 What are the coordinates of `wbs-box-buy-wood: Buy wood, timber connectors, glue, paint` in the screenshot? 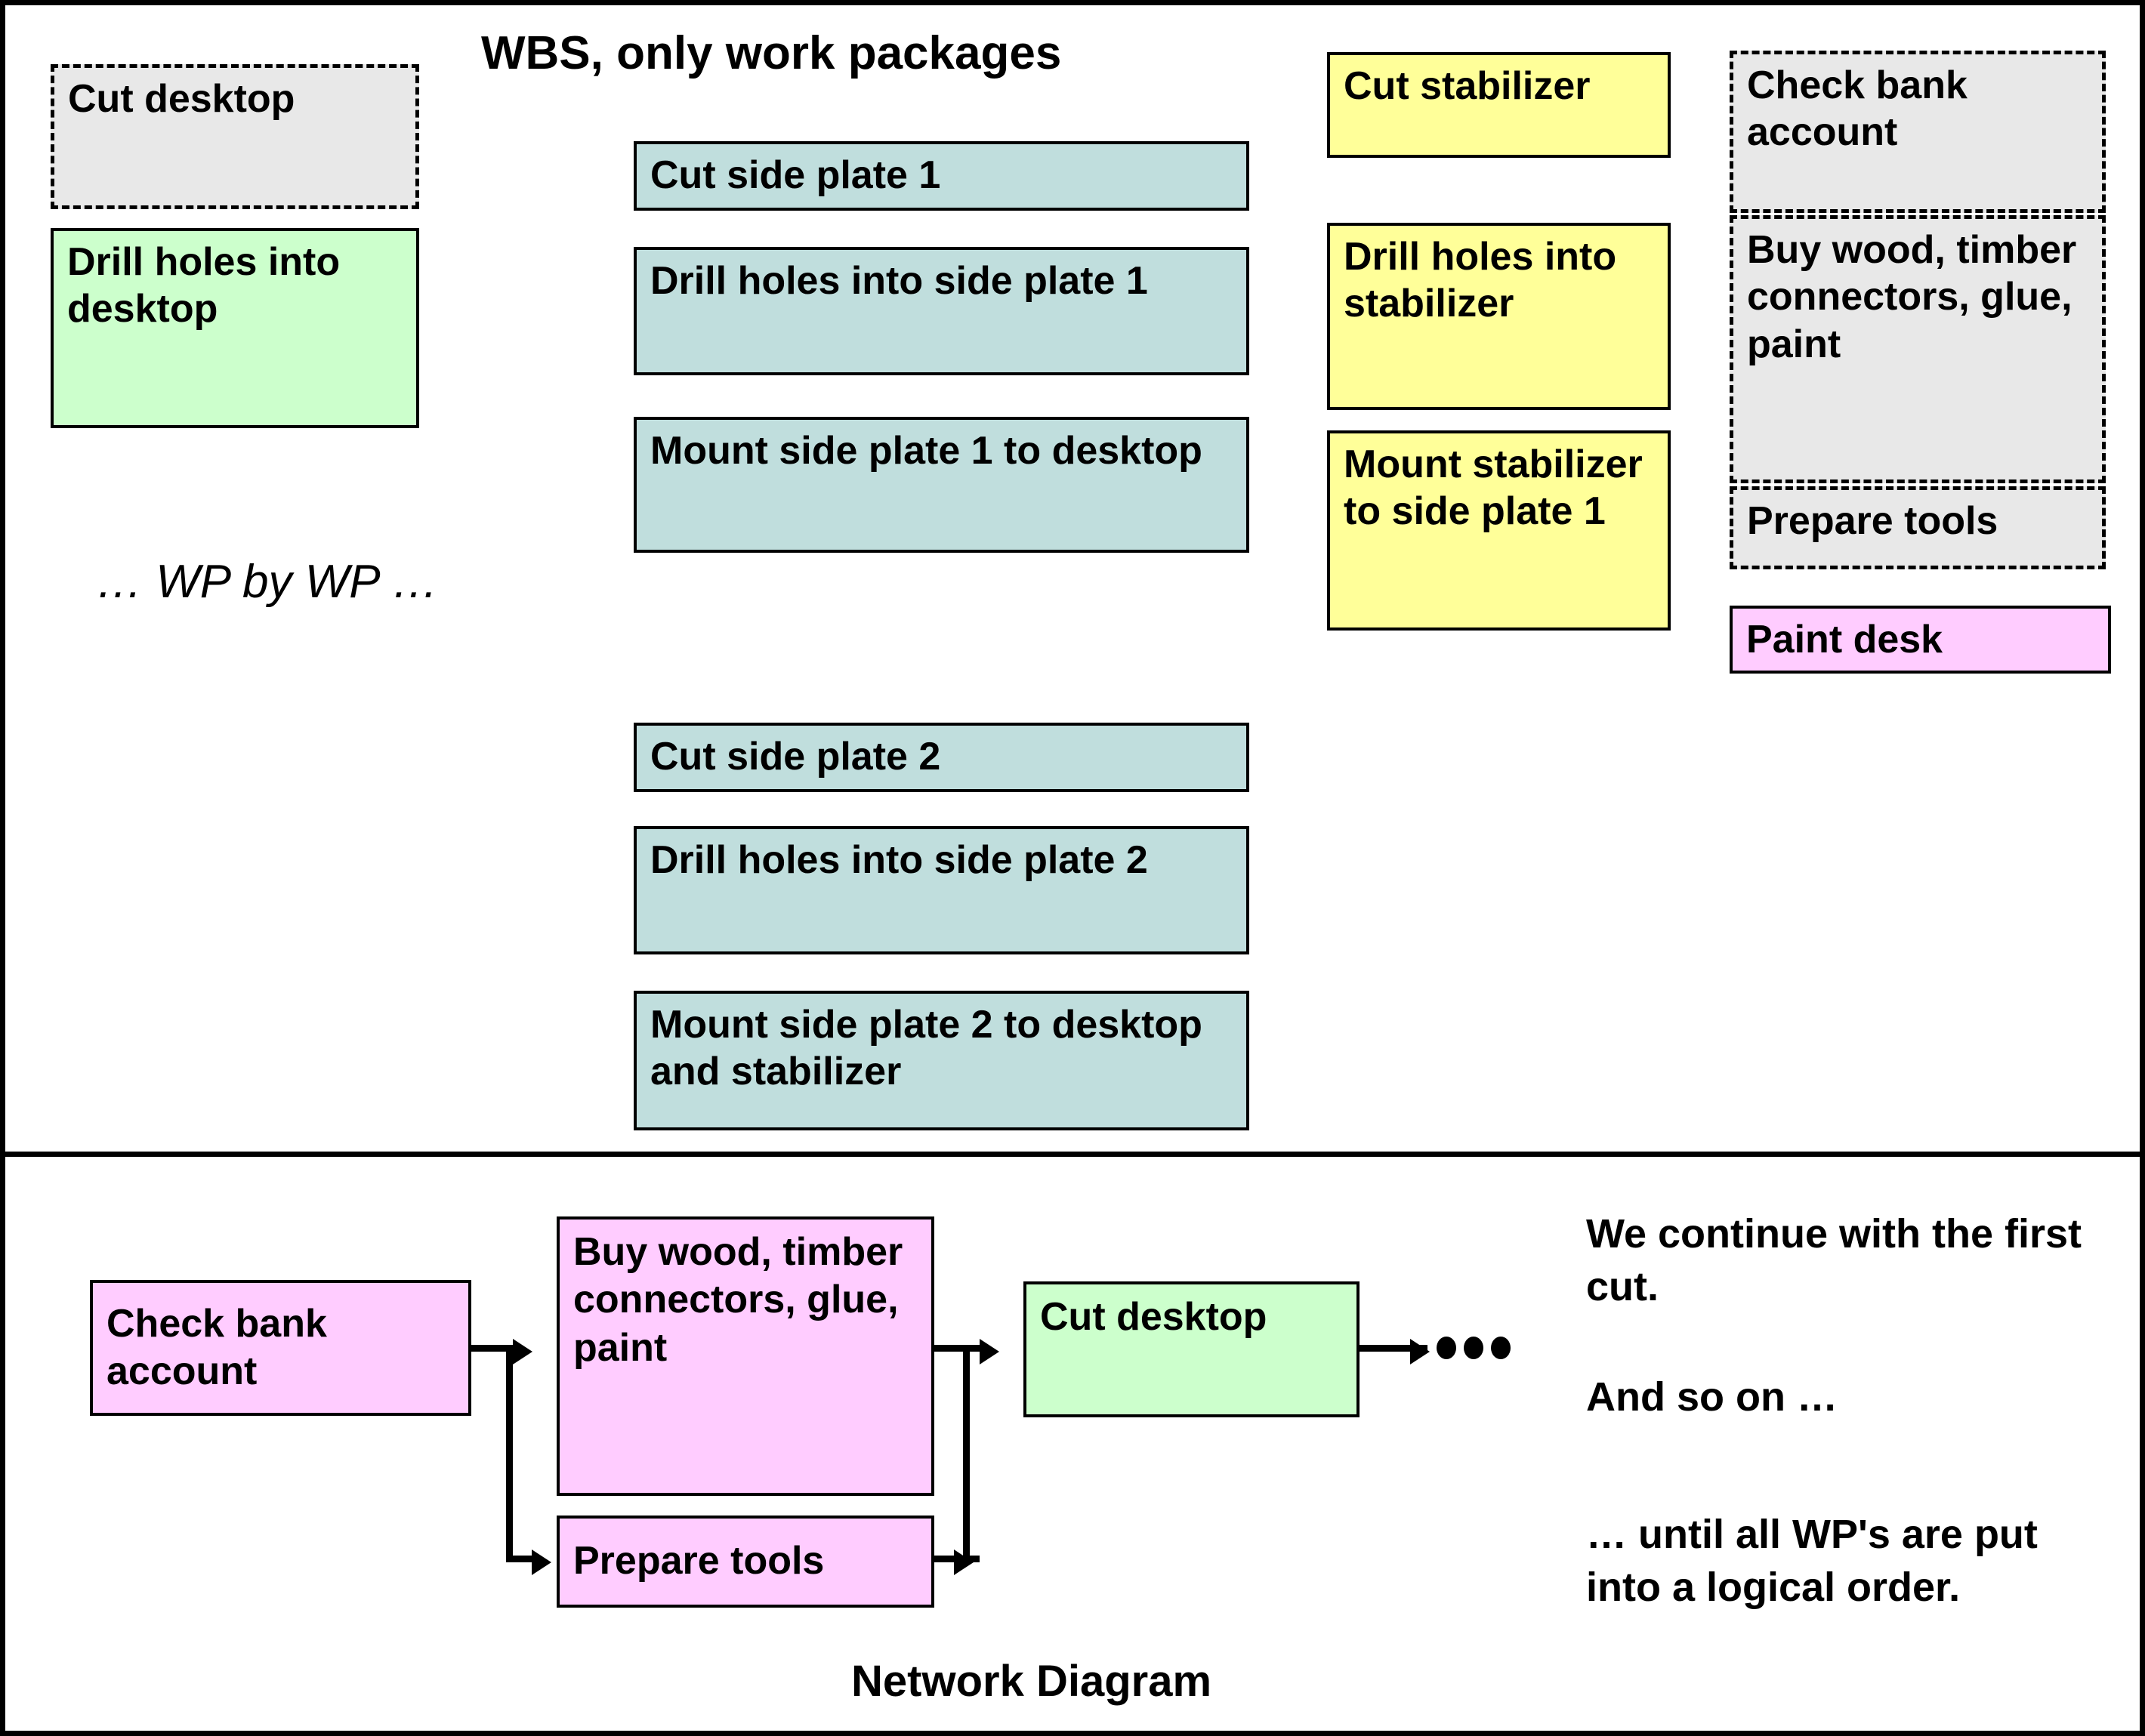 It's located at (1918, 349).